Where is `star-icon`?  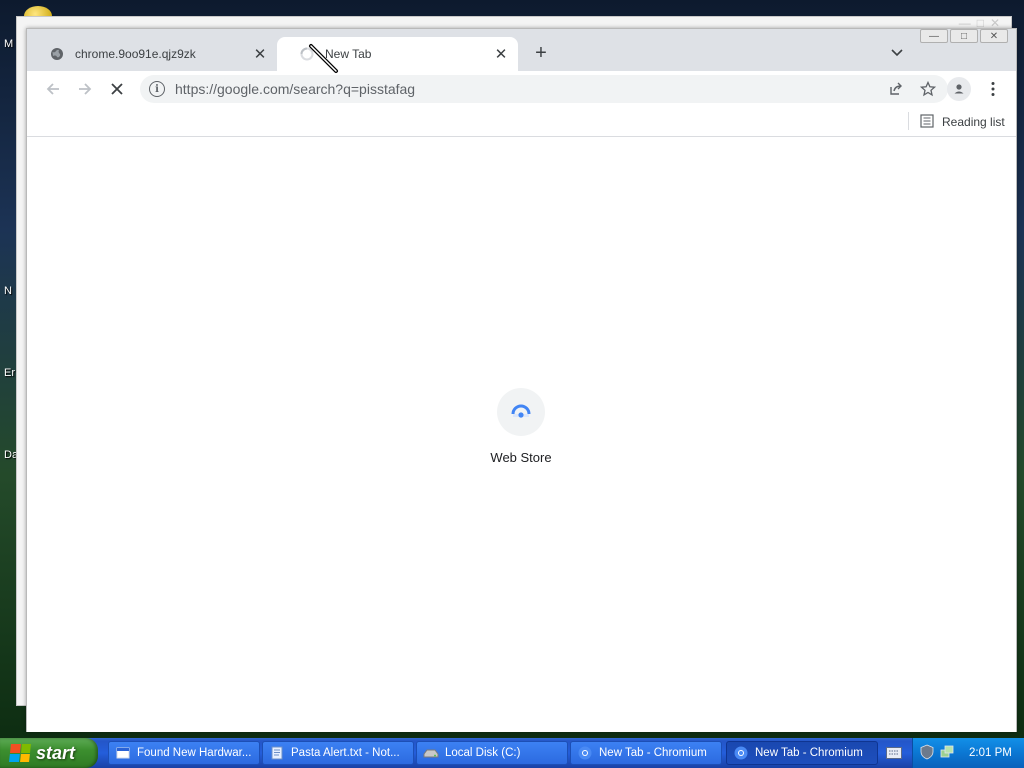 star-icon is located at coordinates (928, 89).